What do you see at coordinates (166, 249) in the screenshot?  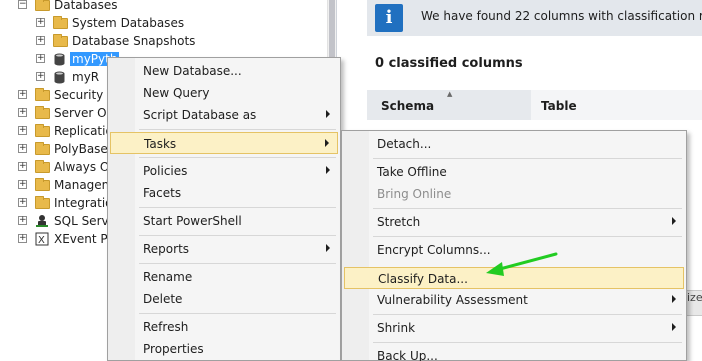 I see `menu-item-label: Reports` at bounding box center [166, 249].